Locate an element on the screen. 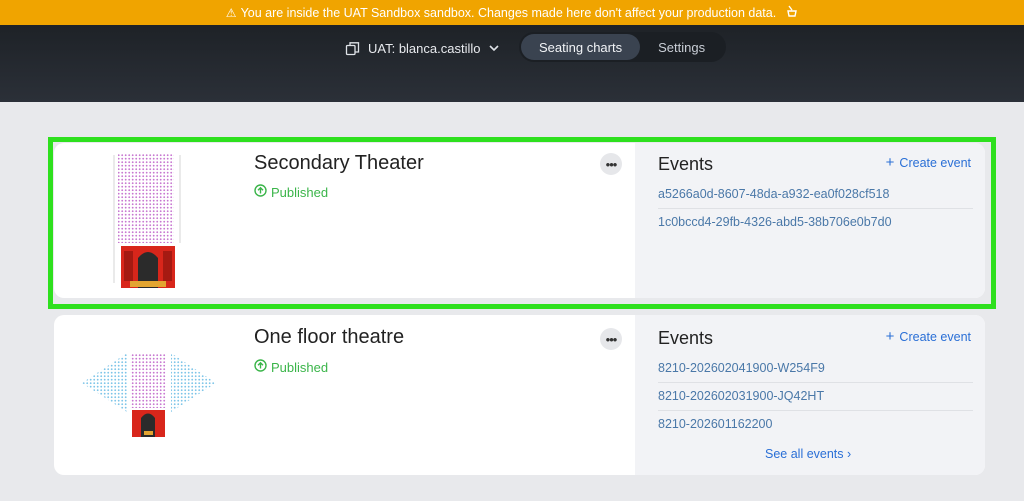 The width and height of the screenshot is (1024, 501). tab-settings: Settings is located at coordinates (681, 47).